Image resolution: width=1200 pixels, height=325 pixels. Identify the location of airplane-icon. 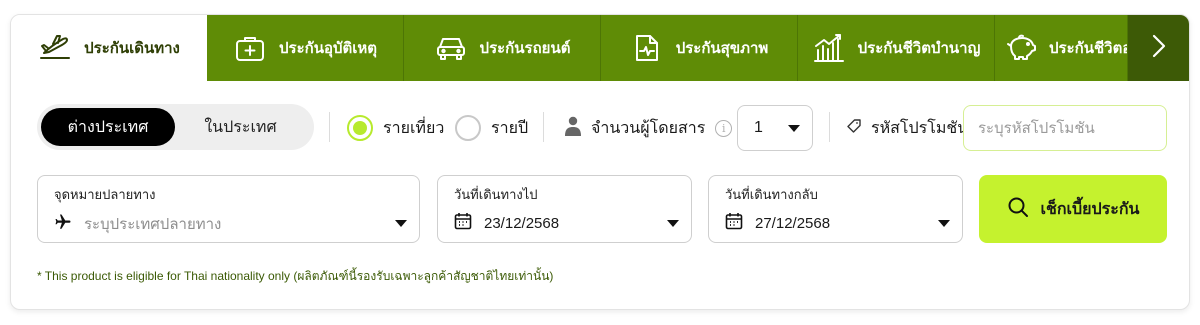
(63, 224).